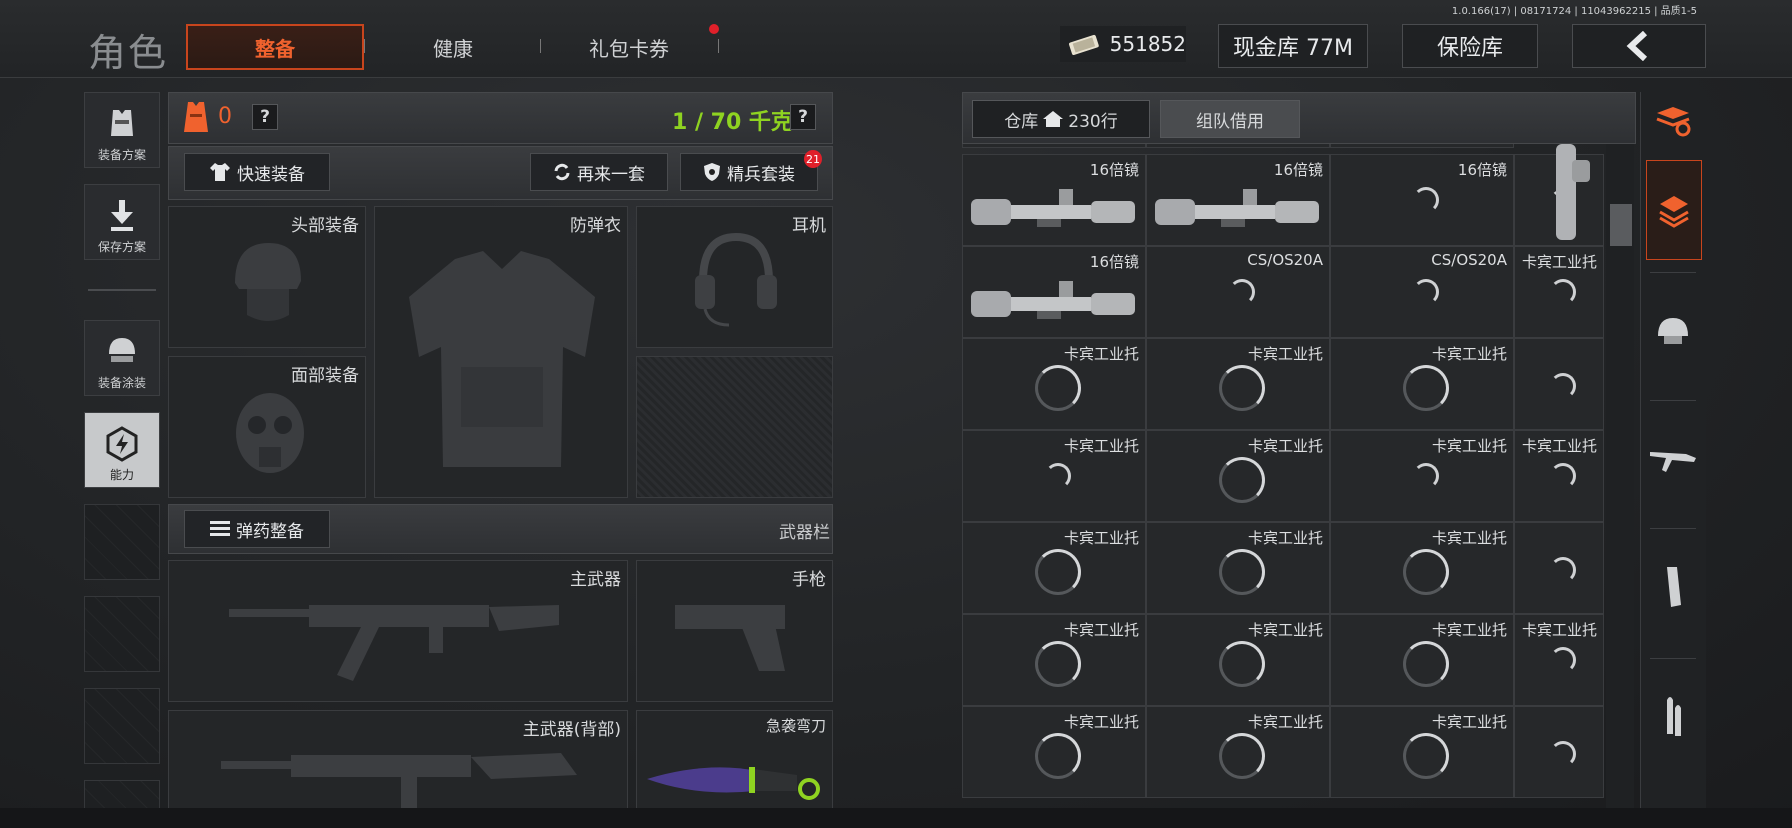 The height and width of the screenshot is (828, 1792). I want to click on category-magazines, so click(1673, 587).